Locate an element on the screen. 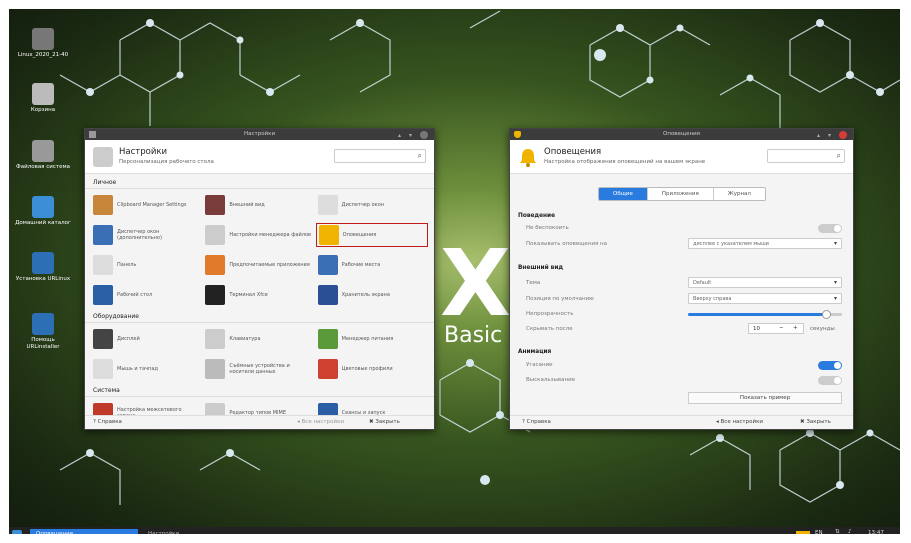 This screenshot has width=911, height=543. opacity-slider is located at coordinates (765, 314).